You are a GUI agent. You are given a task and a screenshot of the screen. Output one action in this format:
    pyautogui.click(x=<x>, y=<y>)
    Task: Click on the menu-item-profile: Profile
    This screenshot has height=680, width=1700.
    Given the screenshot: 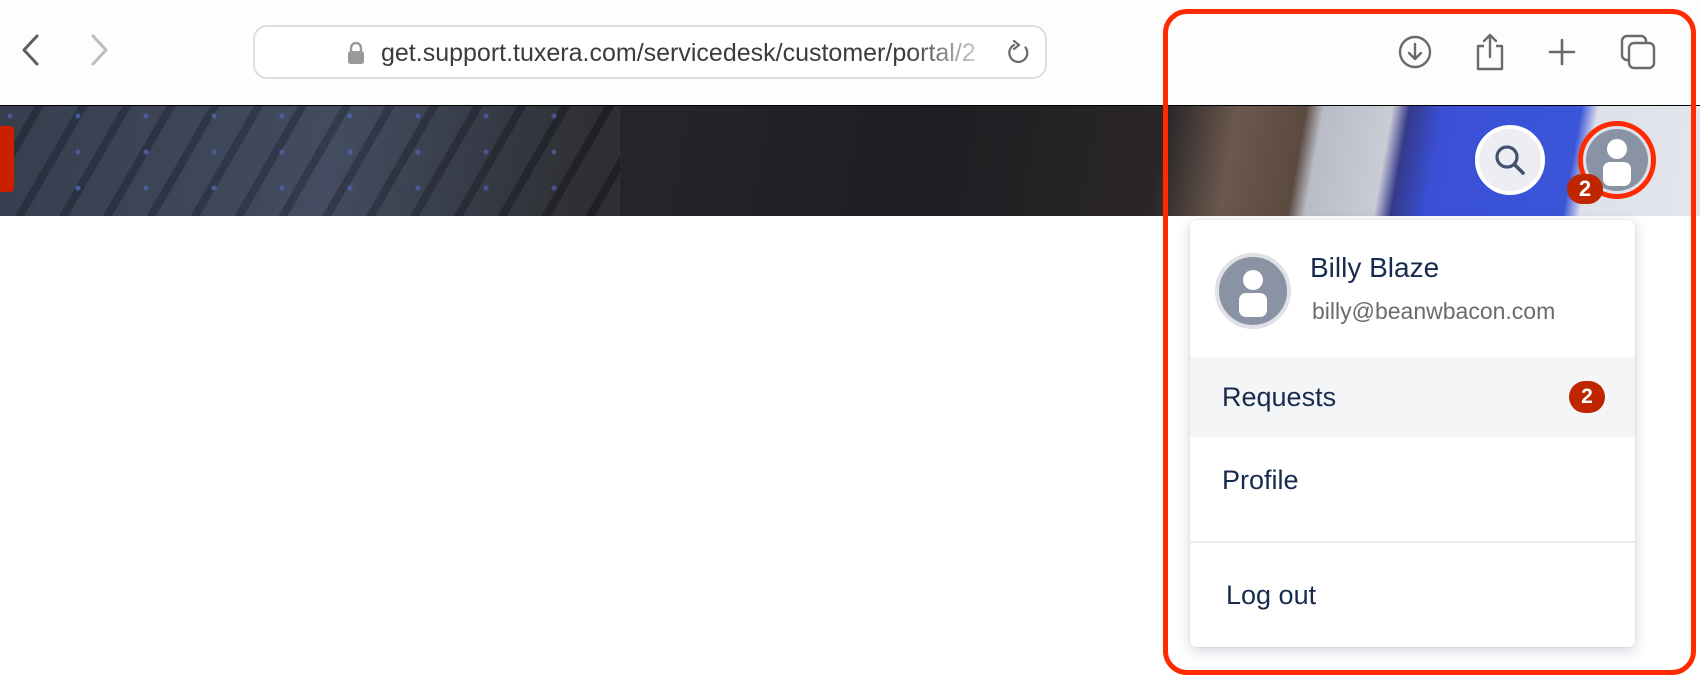 What is the action you would take?
    pyautogui.click(x=1412, y=489)
    